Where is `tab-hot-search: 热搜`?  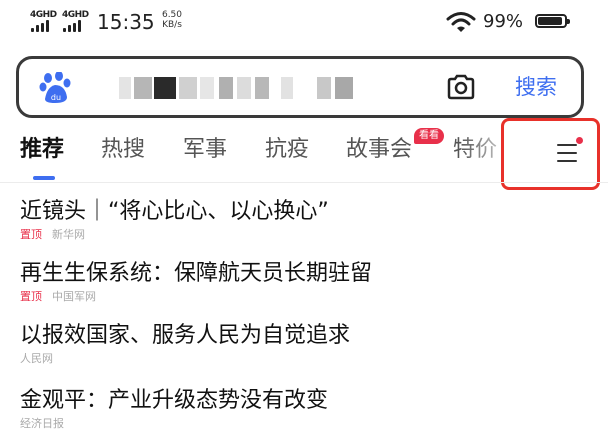
tab-hot-search: 热搜 is located at coordinates (123, 150).